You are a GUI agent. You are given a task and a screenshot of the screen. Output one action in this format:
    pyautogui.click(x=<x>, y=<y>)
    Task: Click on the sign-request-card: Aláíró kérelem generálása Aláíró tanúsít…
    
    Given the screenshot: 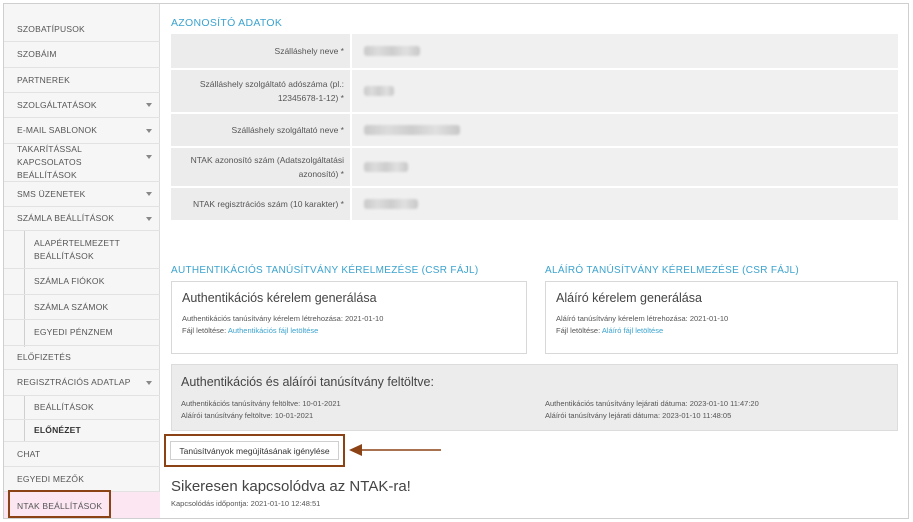 What is the action you would take?
    pyautogui.click(x=721, y=317)
    